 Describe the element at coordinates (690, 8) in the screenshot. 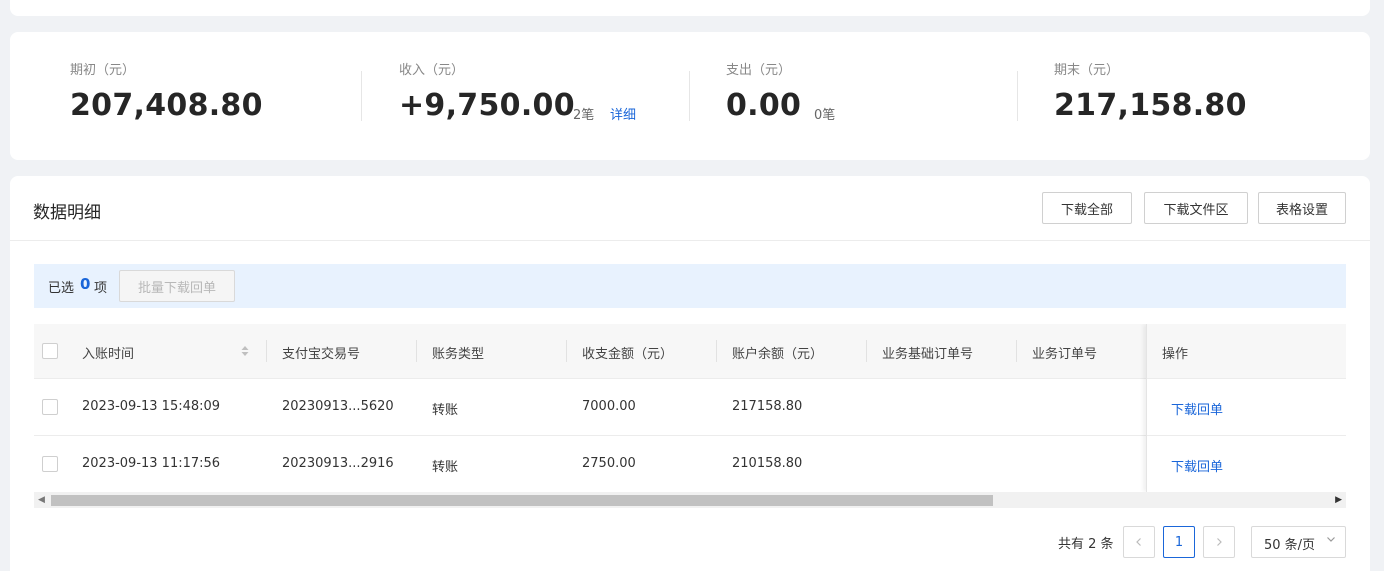

I see `top-card-edge` at that location.